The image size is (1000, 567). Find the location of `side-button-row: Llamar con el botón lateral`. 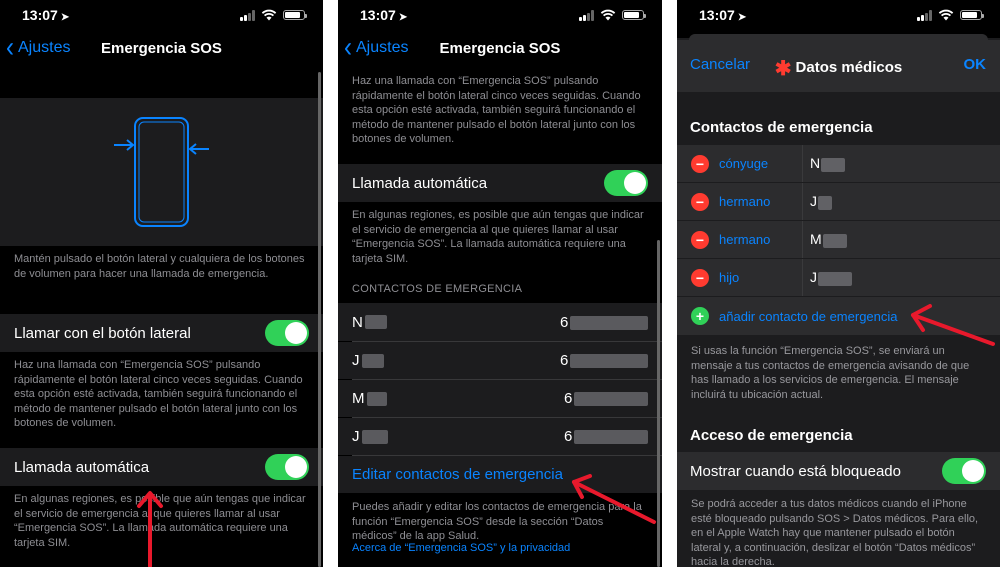

side-button-row: Llamar con el botón lateral is located at coordinates (161, 333).